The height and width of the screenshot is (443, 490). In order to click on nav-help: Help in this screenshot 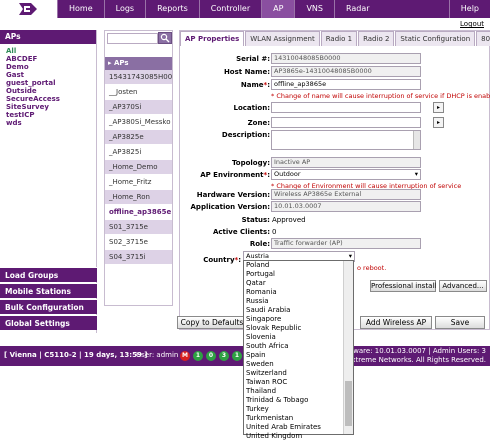, I will do `click(469, 9)`.